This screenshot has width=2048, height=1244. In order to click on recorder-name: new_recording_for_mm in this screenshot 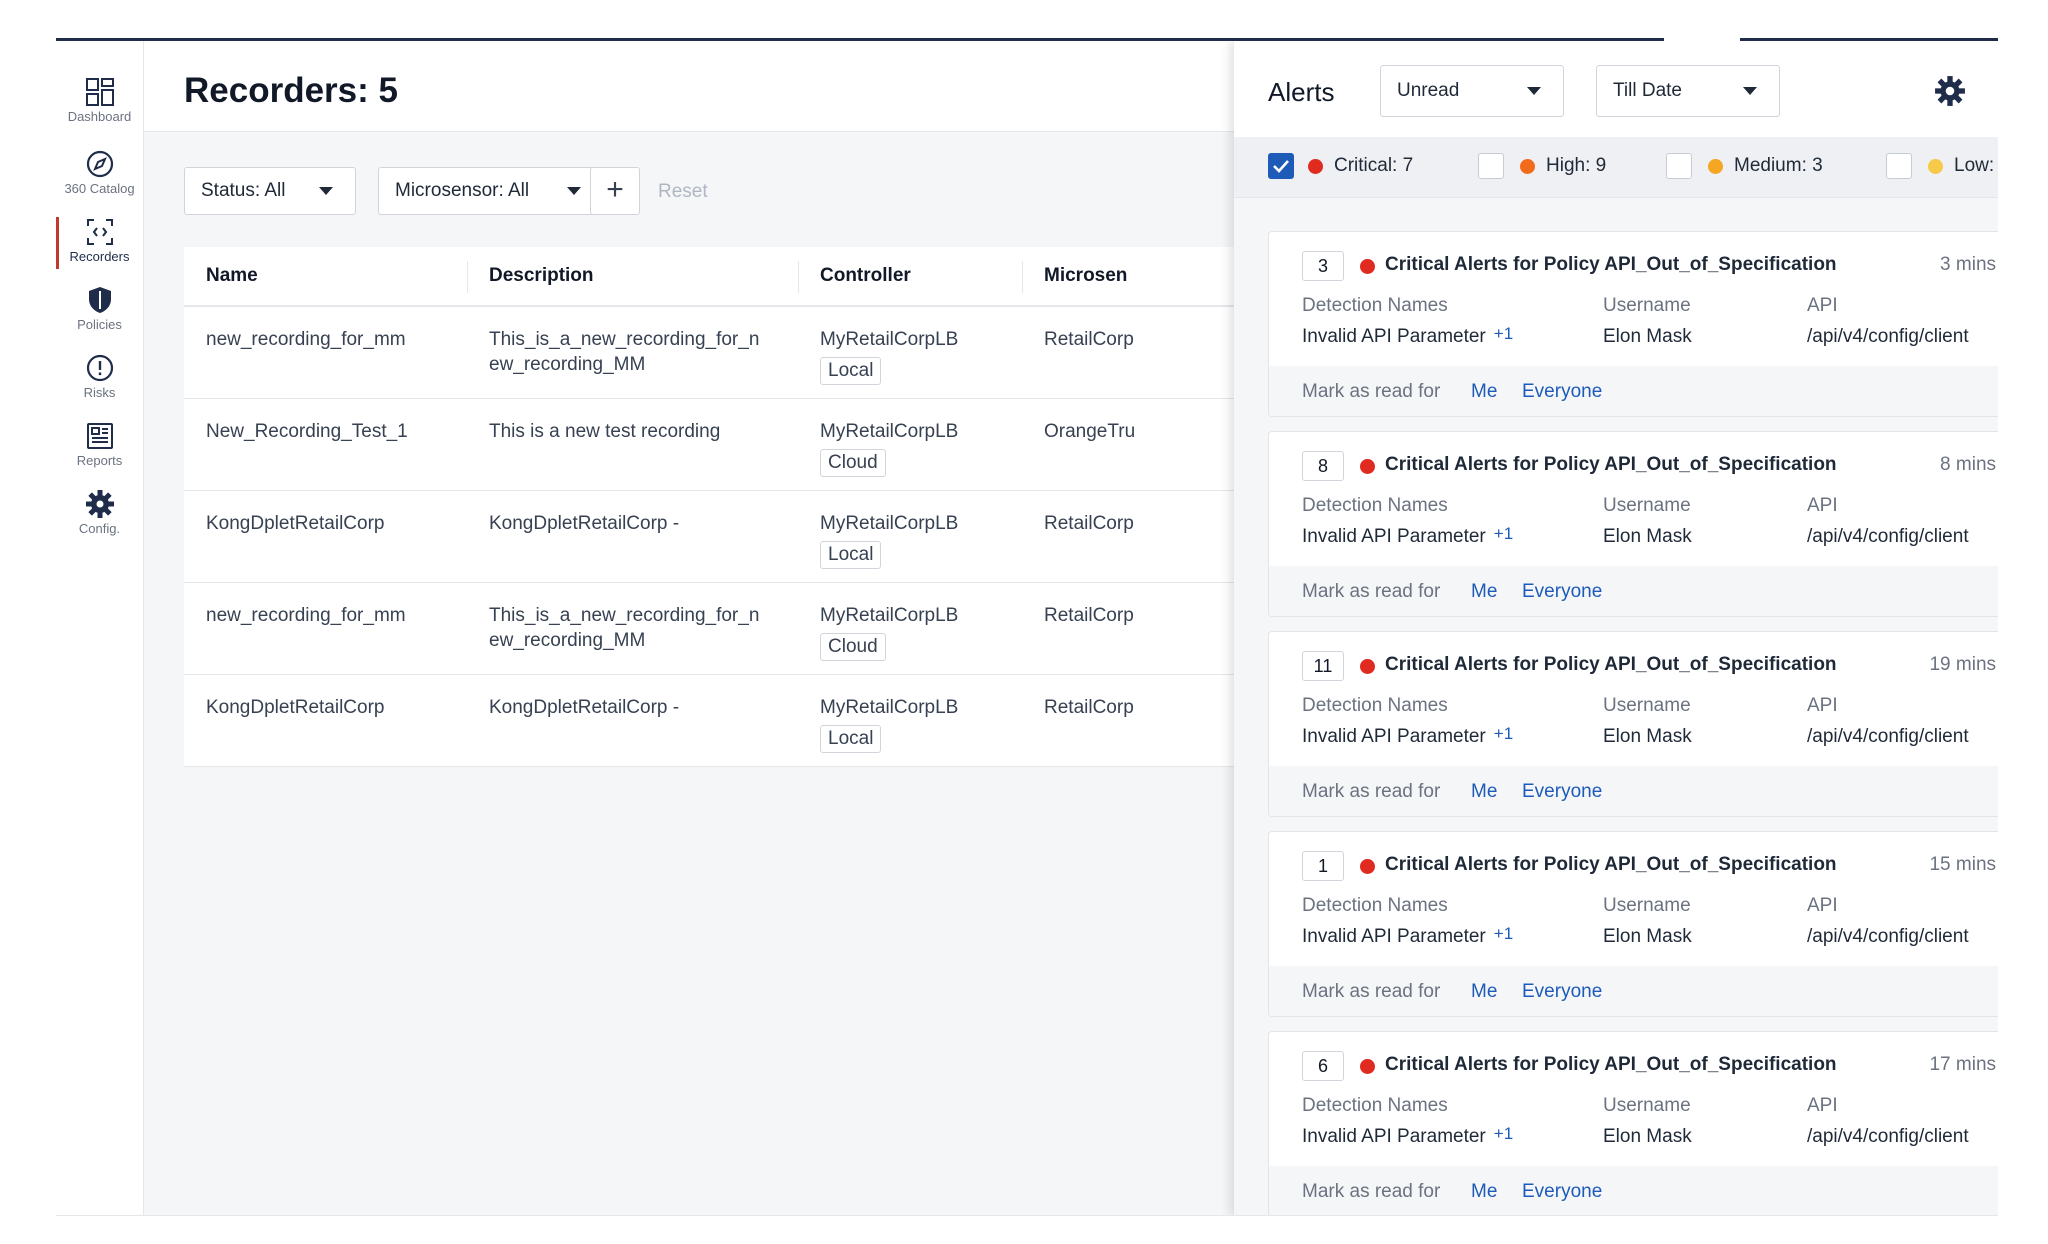, I will do `click(325, 352)`.